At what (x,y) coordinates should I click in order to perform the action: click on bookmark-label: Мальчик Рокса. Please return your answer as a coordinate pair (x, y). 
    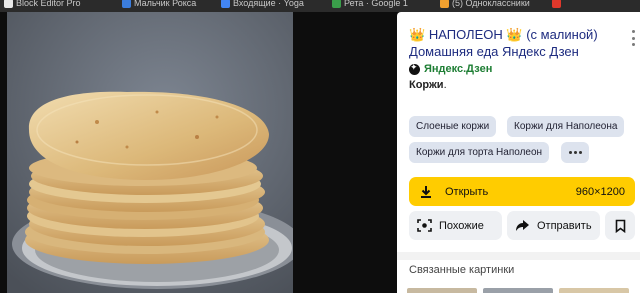
    Looking at the image, I should click on (165, 4).